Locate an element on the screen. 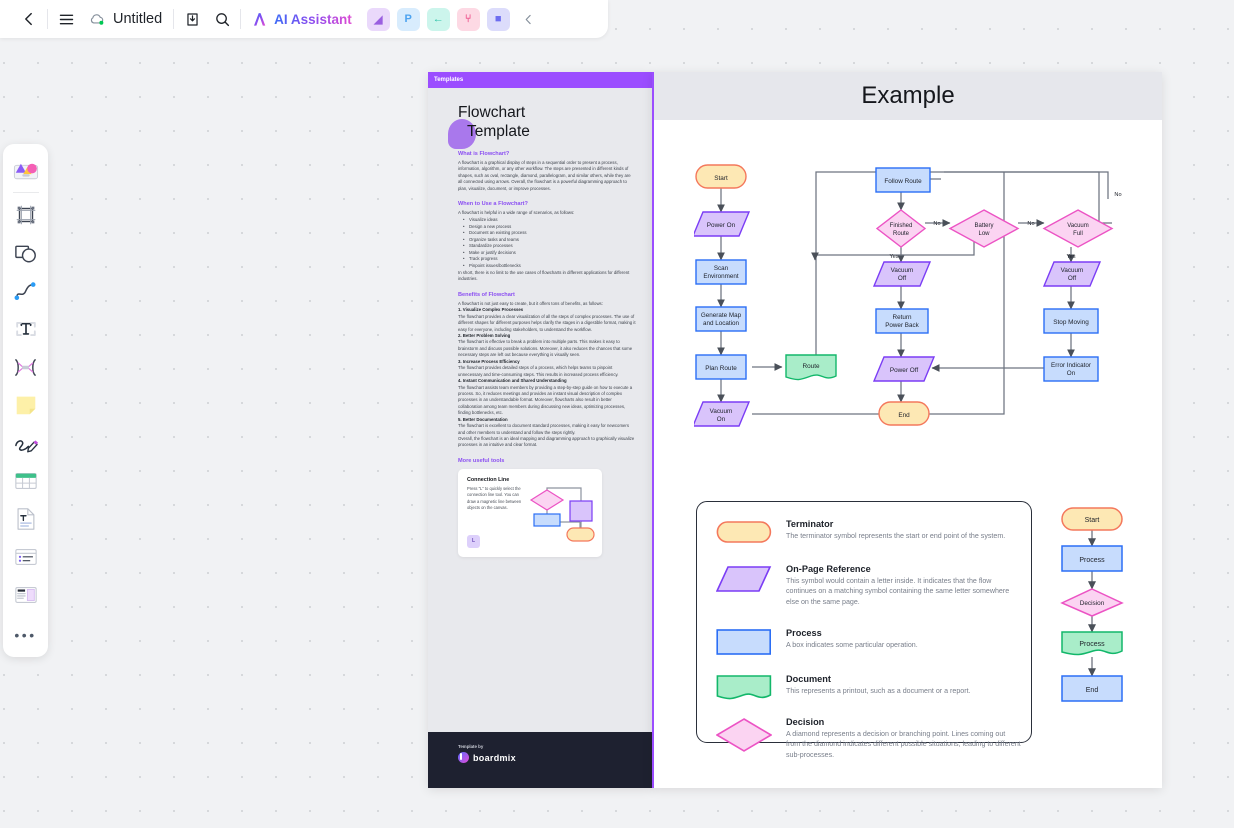 The width and height of the screenshot is (1234, 828). presentation-app: P is located at coordinates (408, 19).